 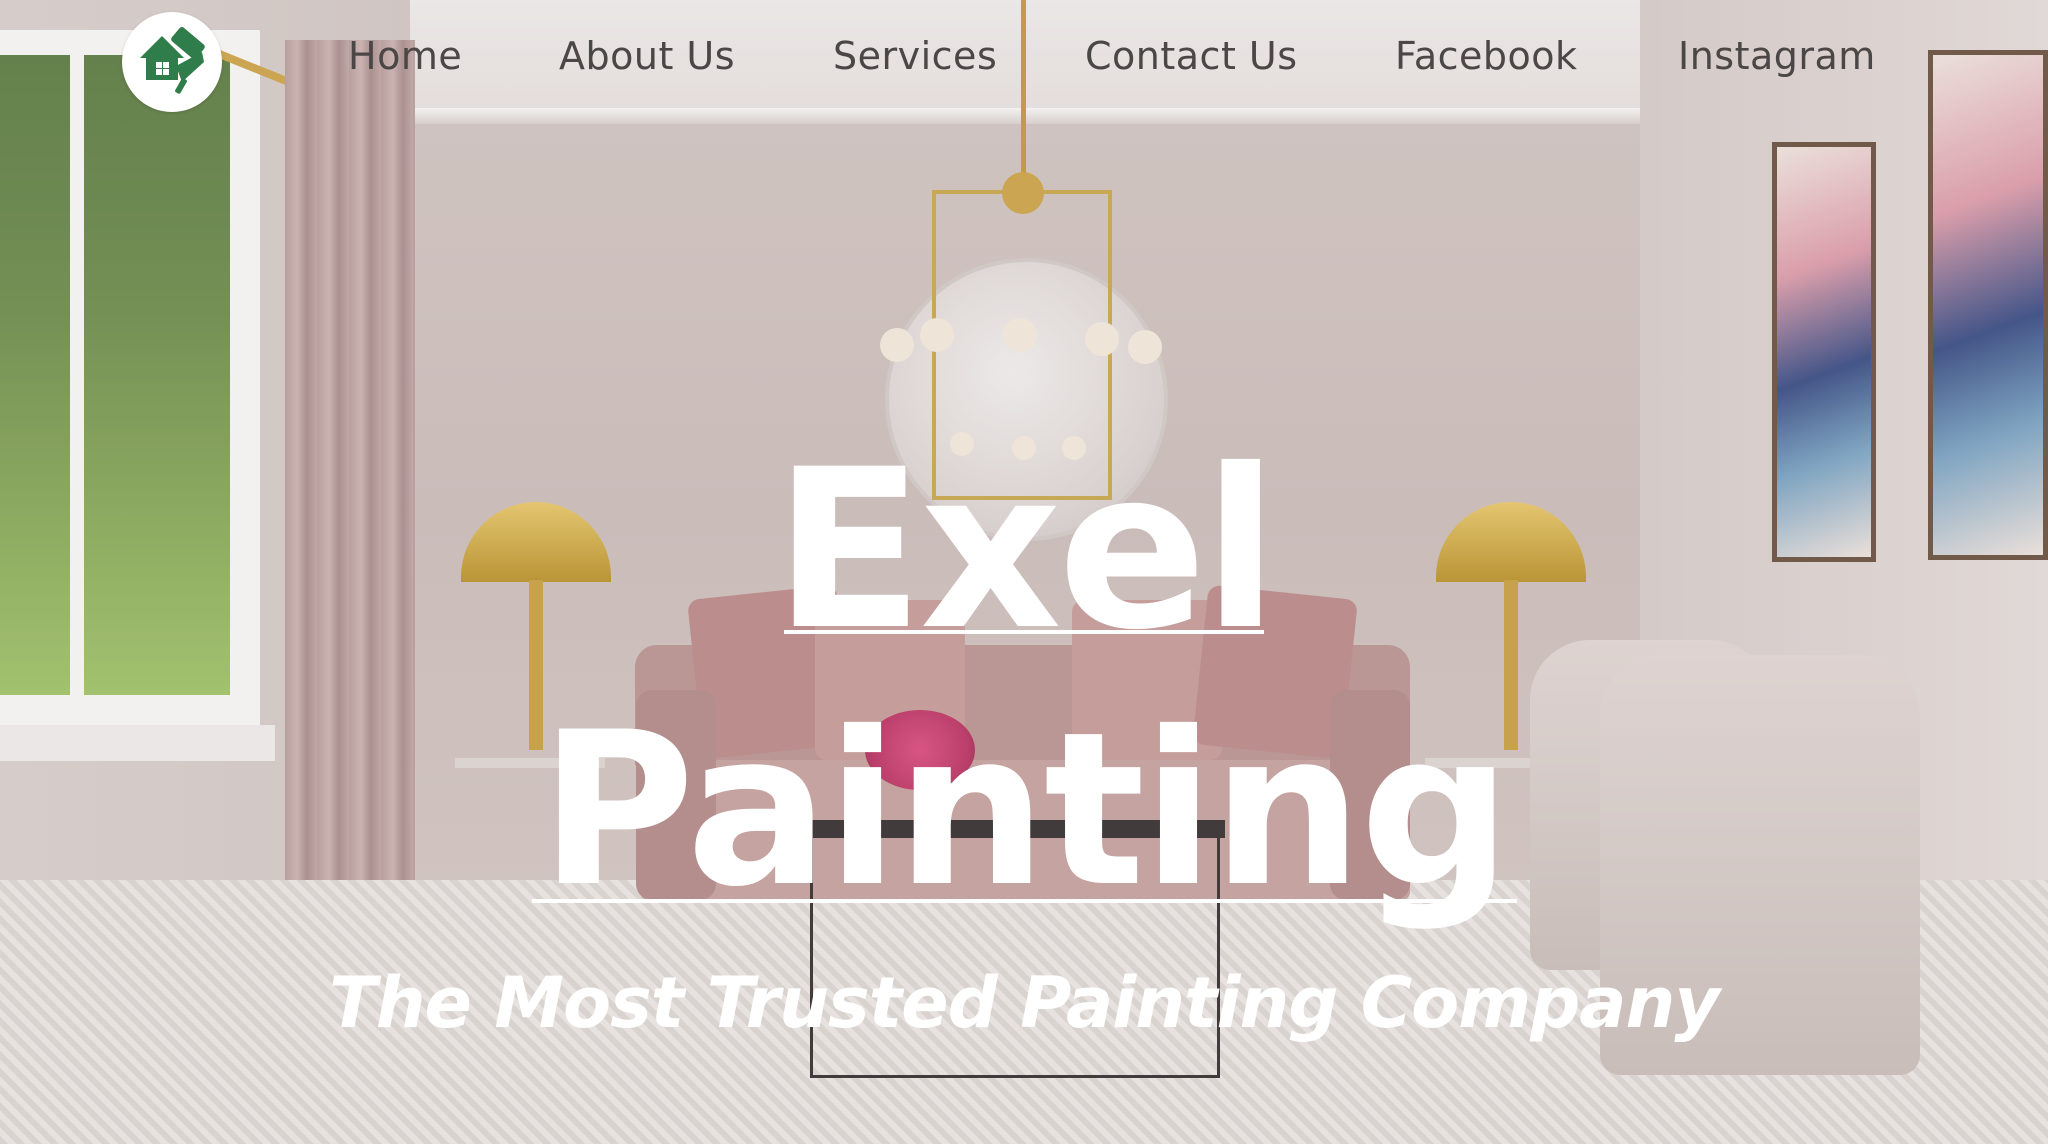 I want to click on nav-home: Home, so click(x=405, y=56).